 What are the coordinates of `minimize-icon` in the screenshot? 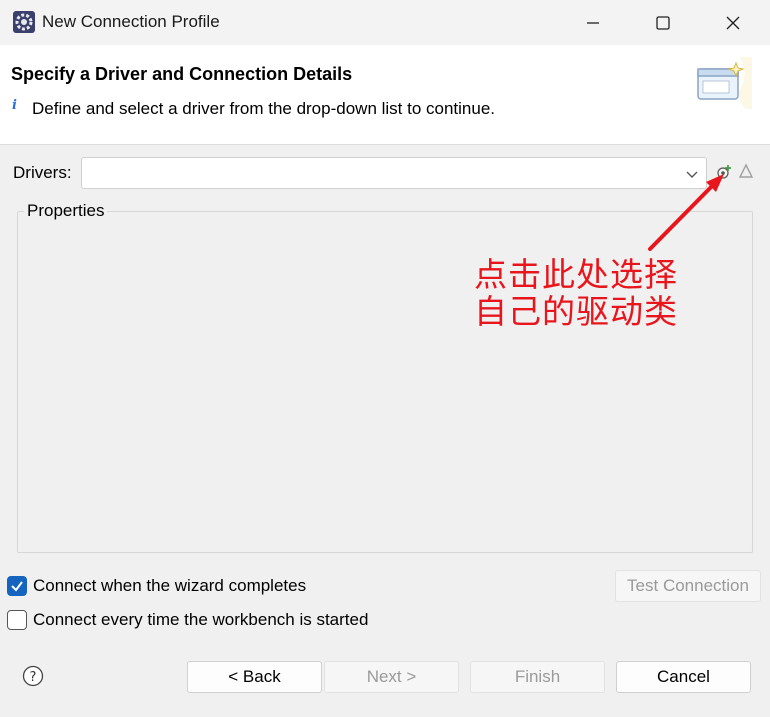 It's located at (593, 22).